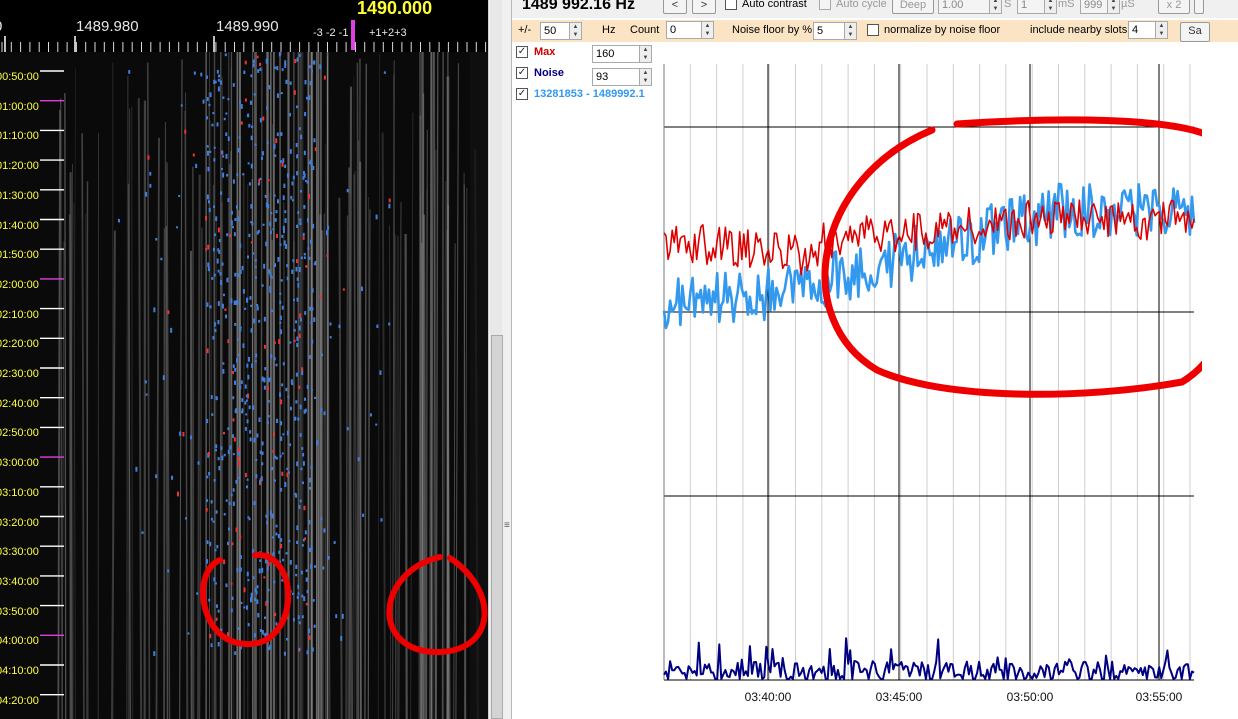  Describe the element at coordinates (1050, 7) in the screenshot. I see `ms-spinner: ▲ ▼` at that location.